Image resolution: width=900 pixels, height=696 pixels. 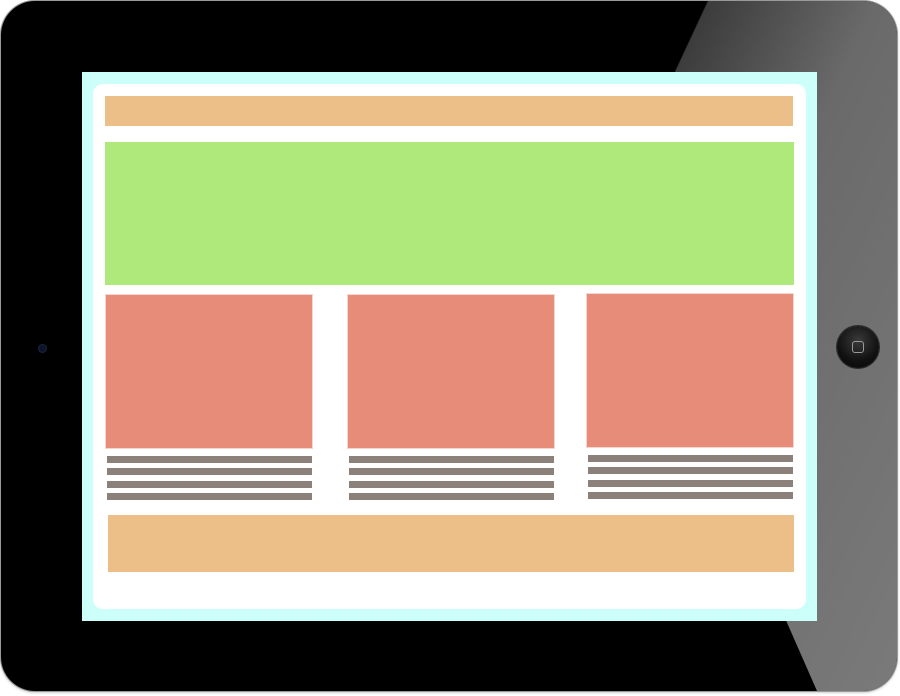 I want to click on home-button-icon, so click(x=858, y=347).